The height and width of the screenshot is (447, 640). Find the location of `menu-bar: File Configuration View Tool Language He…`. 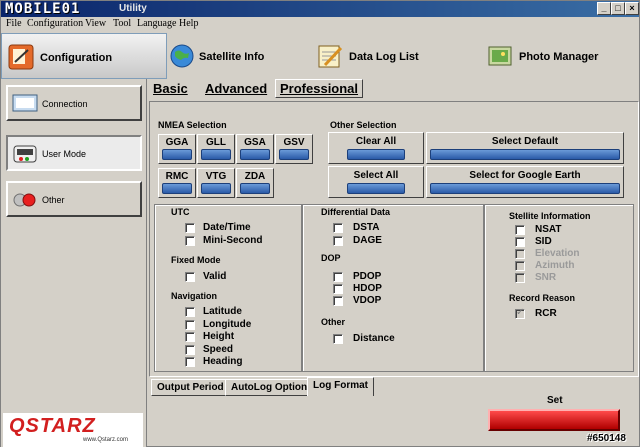

menu-bar: File Configuration View Tool Language He… is located at coordinates (320, 24).